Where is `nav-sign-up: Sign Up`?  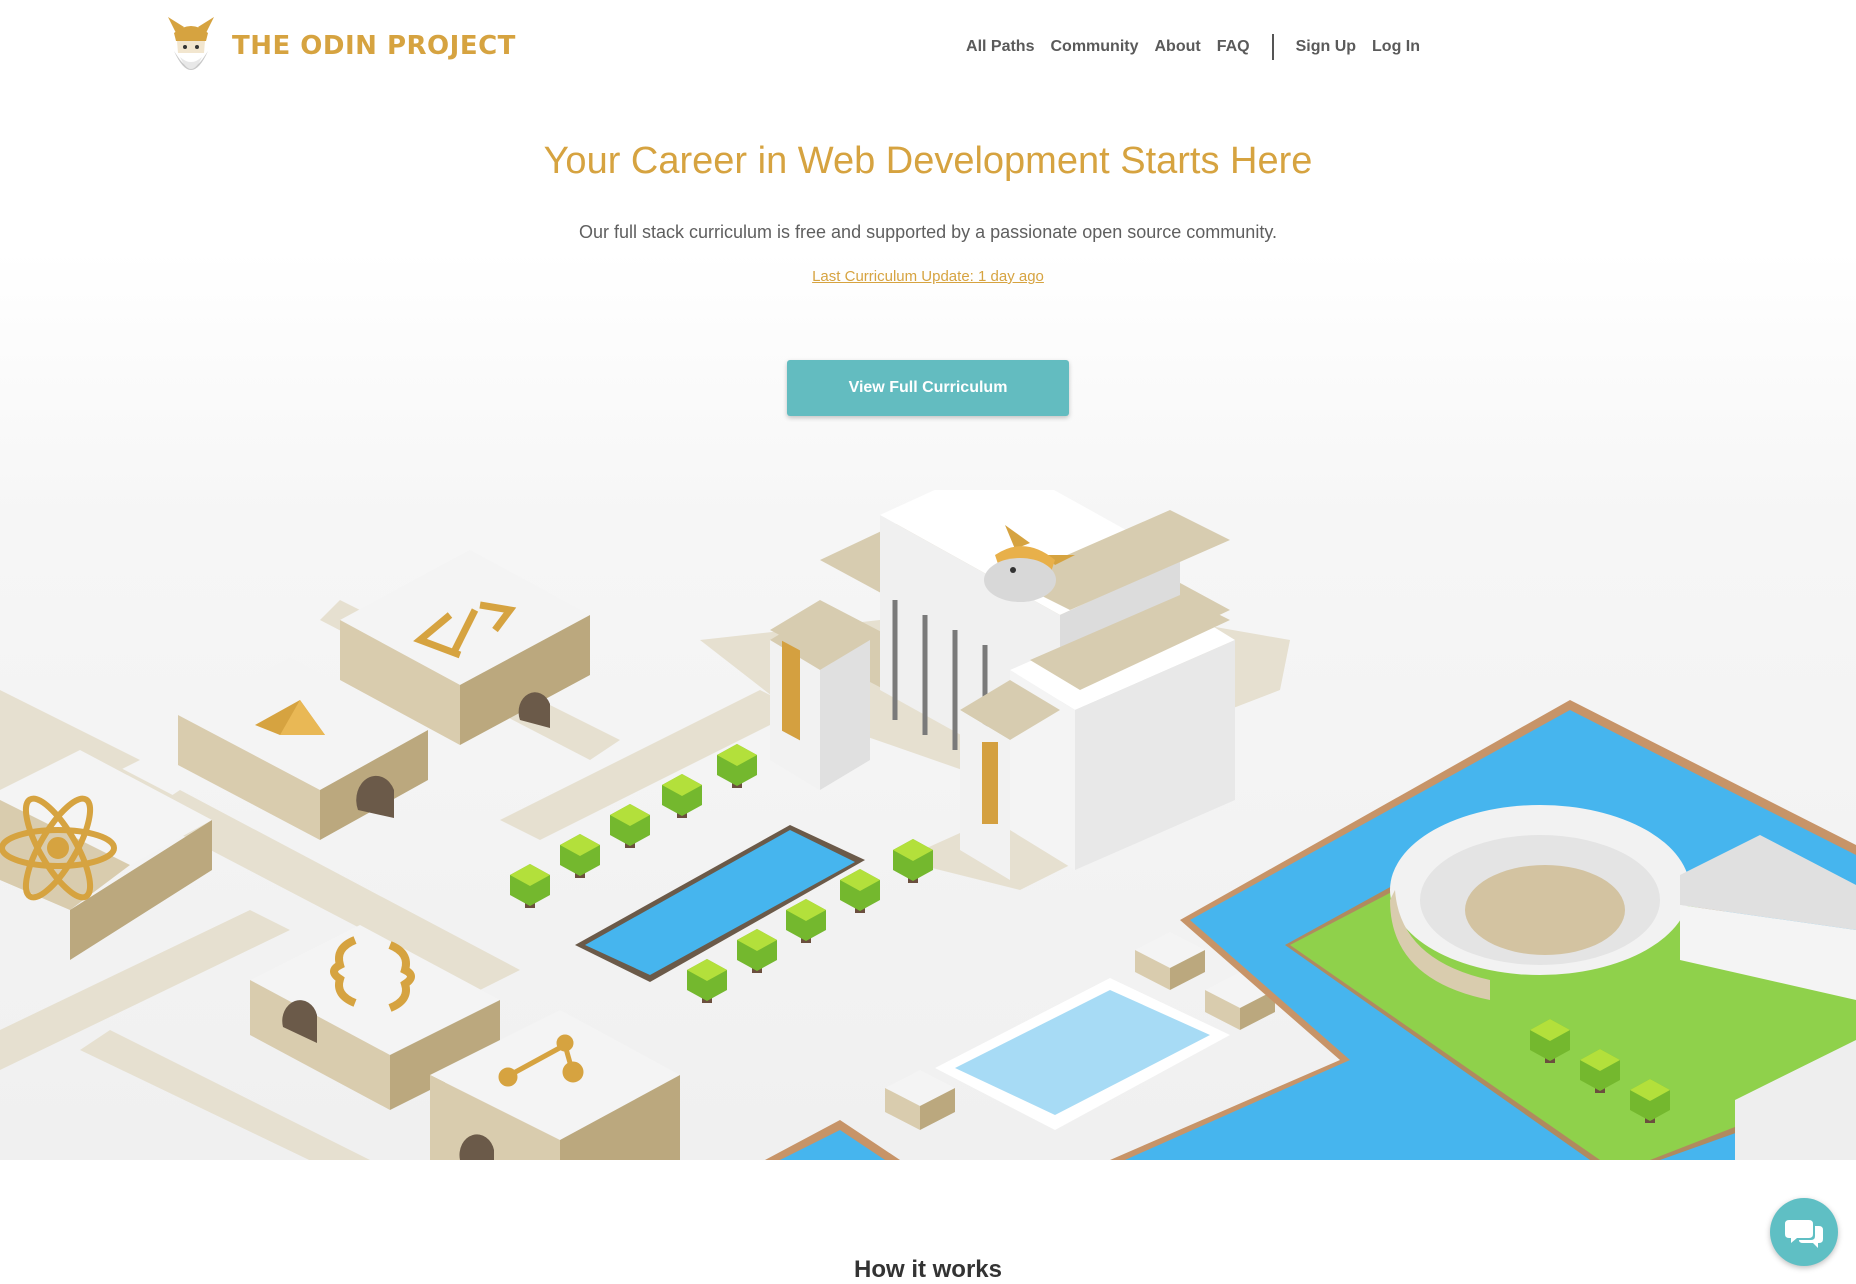
nav-sign-up: Sign Up is located at coordinates (1326, 47).